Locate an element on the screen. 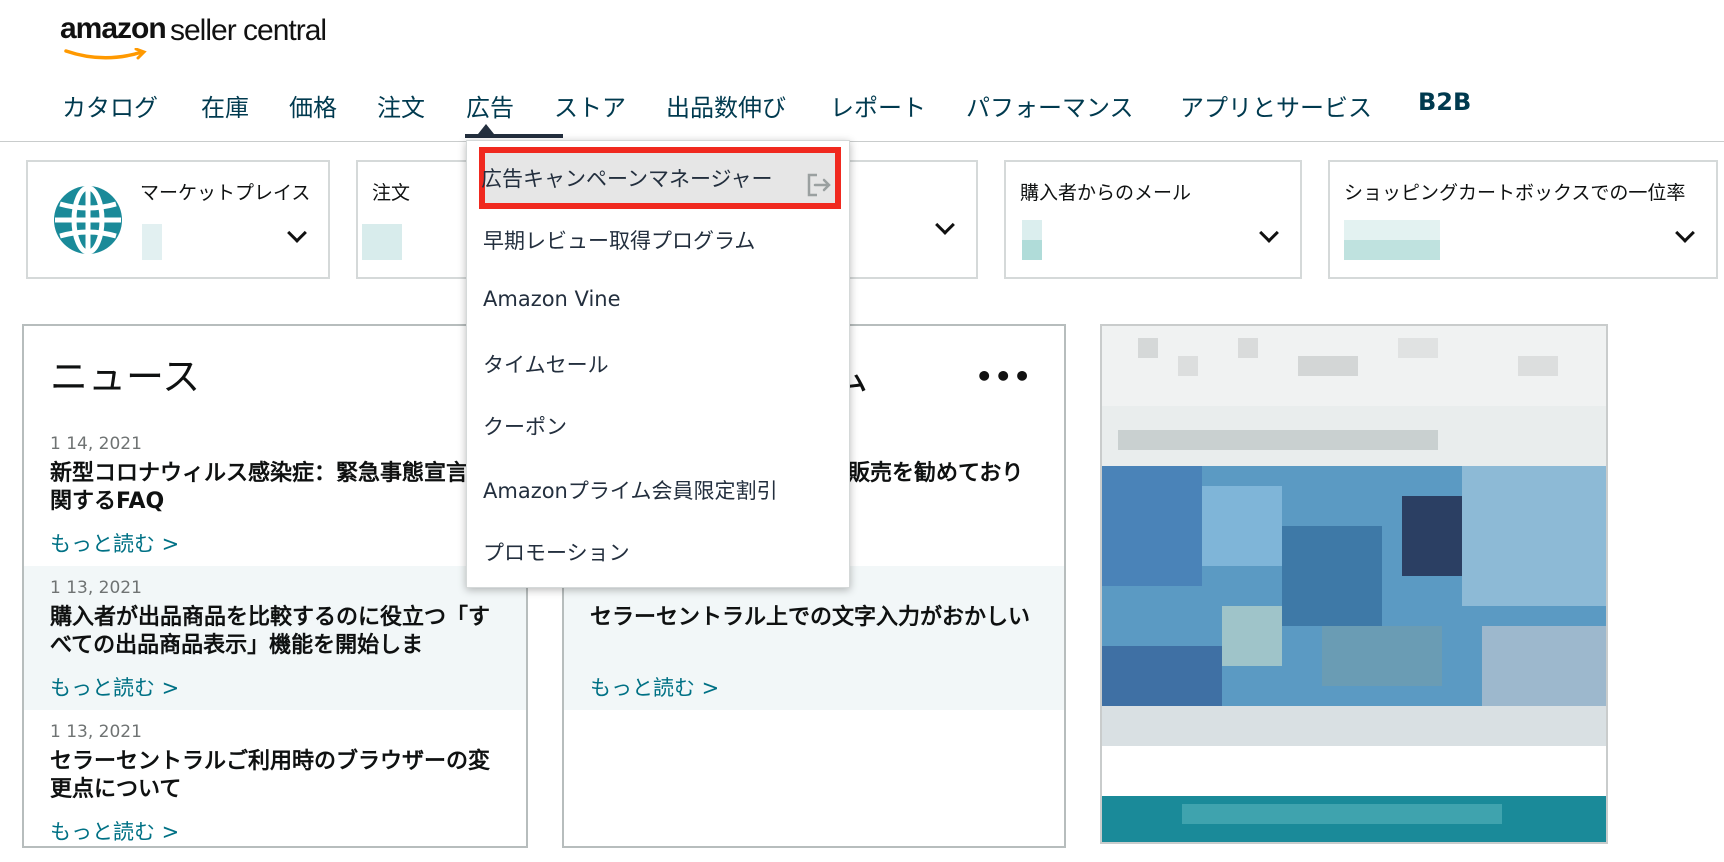 The width and height of the screenshot is (1724, 862). nav-growth: 出品数伸び is located at coordinates (726, 105).